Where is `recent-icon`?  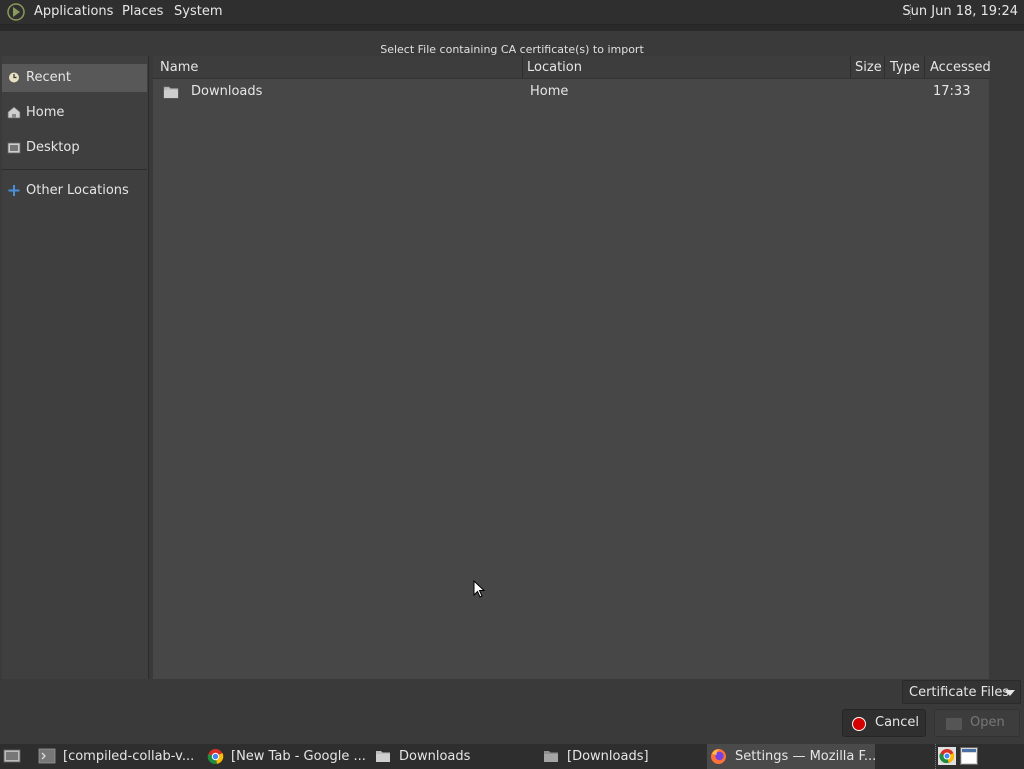
recent-icon is located at coordinates (14, 77).